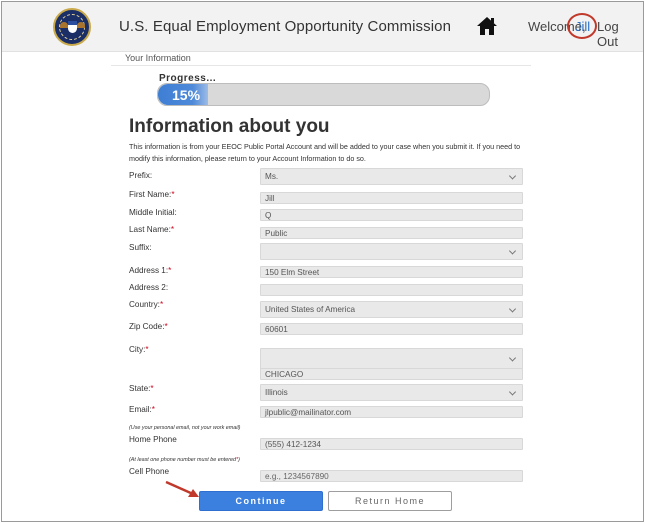  What do you see at coordinates (152, 229) in the screenshot?
I see `last-name-label: Last Name:*` at bounding box center [152, 229].